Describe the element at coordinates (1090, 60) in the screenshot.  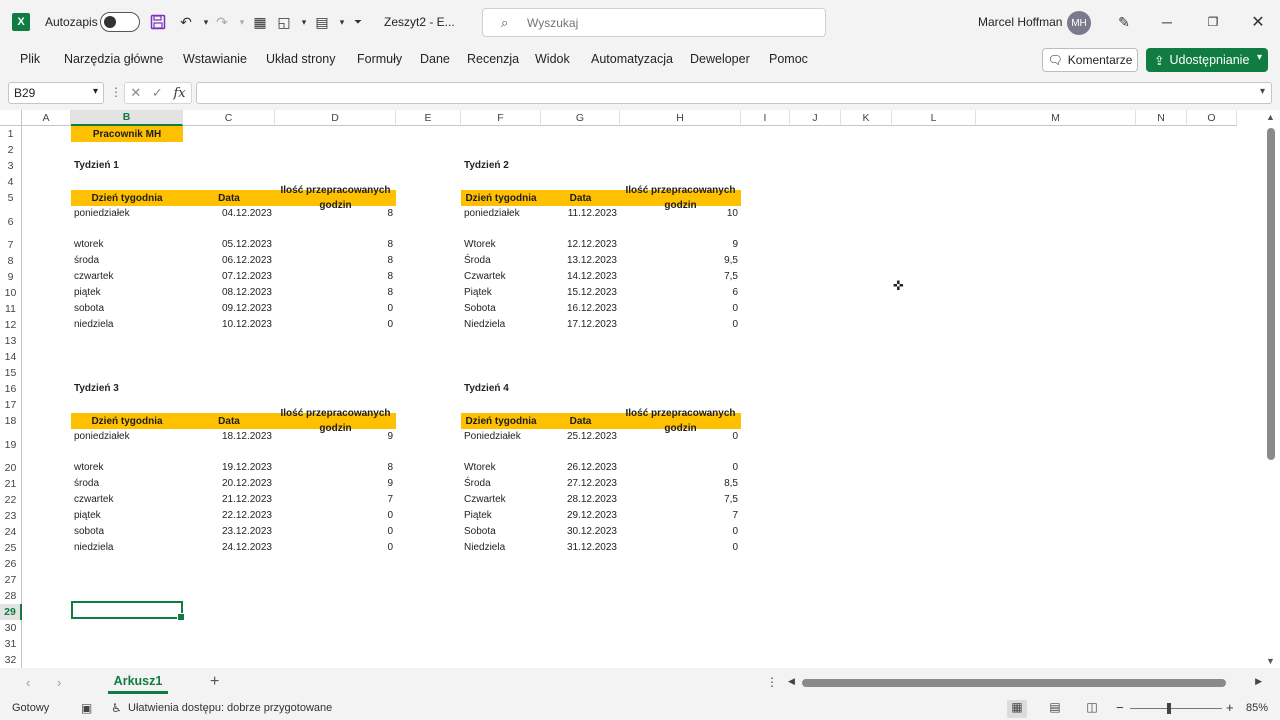
I see `comments-button: 🗨 Komentarze` at that location.